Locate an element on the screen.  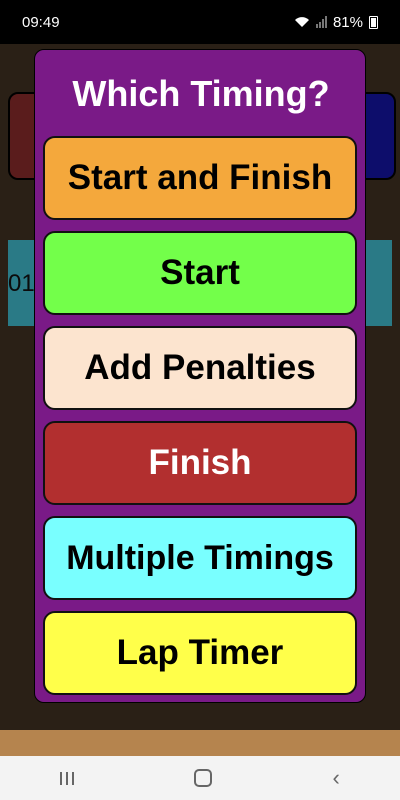
battery-icon is located at coordinates (373, 22).